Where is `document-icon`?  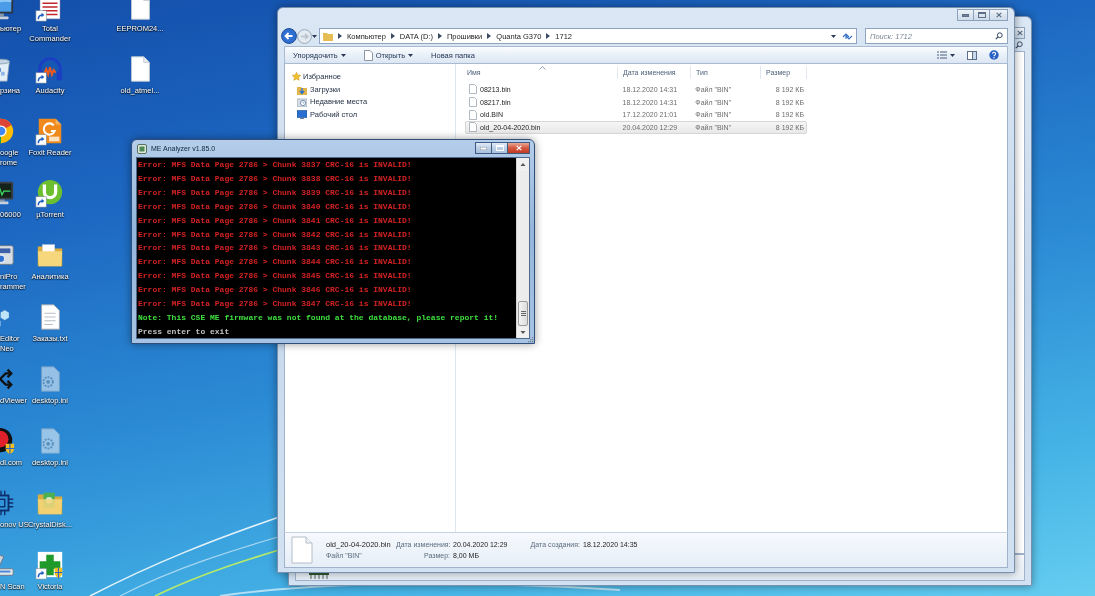 document-icon is located at coordinates (368, 55).